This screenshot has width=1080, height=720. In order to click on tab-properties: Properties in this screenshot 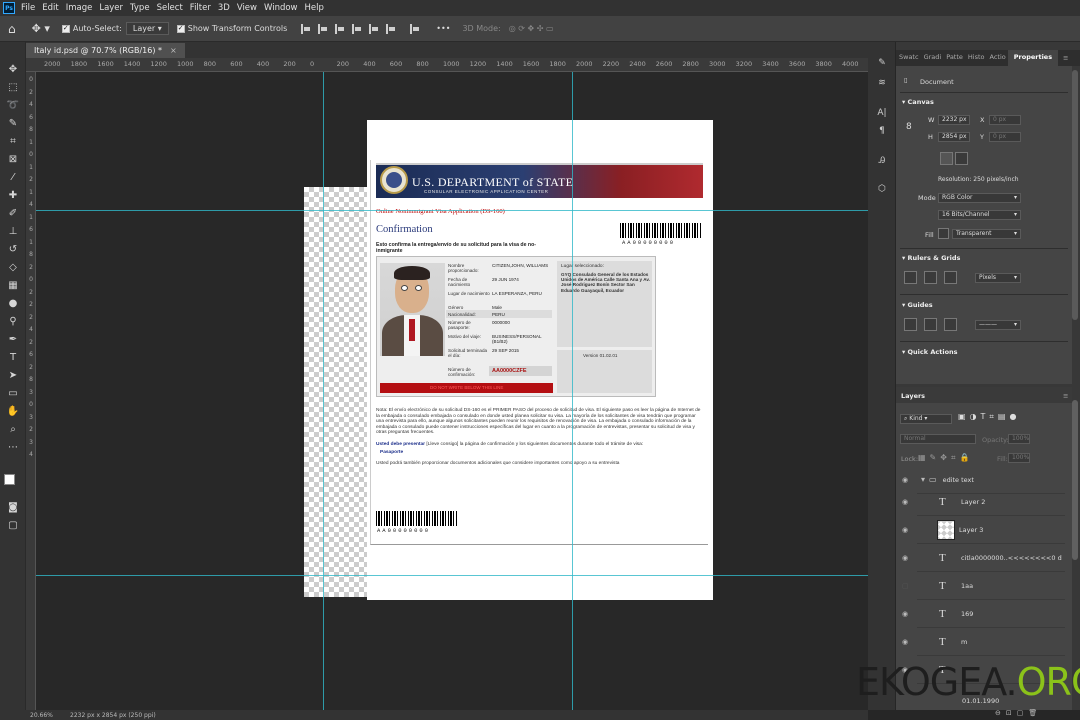, I will do `click(1033, 58)`.